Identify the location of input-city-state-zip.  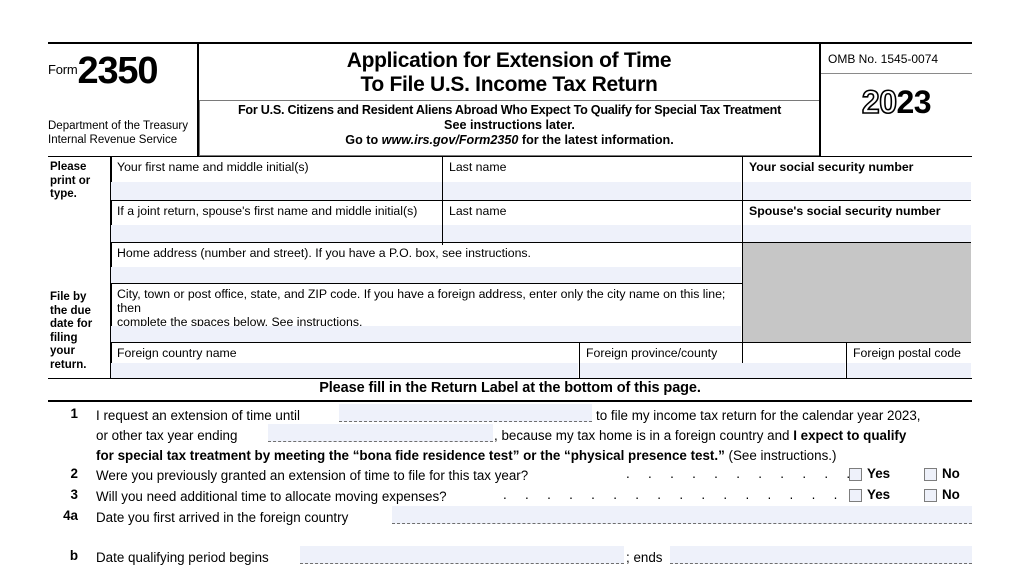
(426, 334).